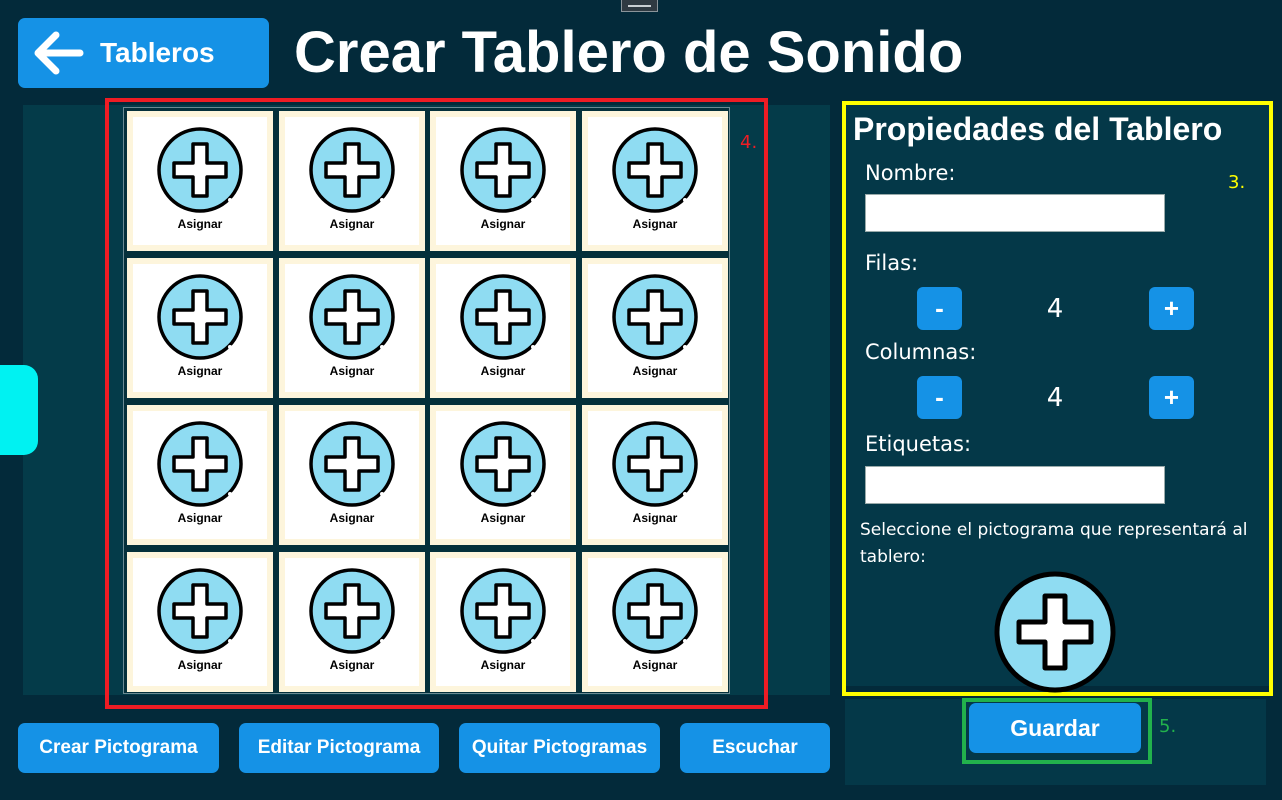 Image resolution: width=1282 pixels, height=800 pixels. Describe the element at coordinates (892, 263) in the screenshot. I see `rows-label: Filas:` at that location.